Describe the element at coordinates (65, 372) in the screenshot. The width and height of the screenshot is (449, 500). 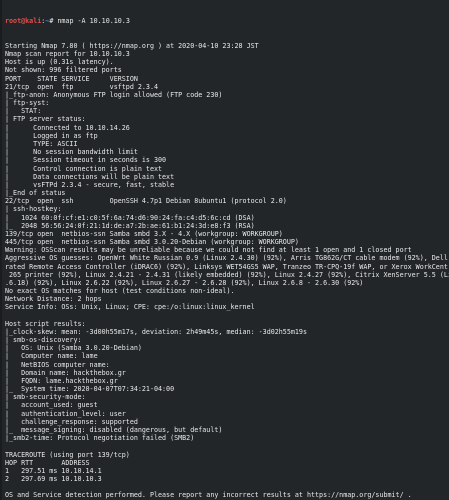
I see `output-line: | Domain name: hackthebox.gr` at that location.